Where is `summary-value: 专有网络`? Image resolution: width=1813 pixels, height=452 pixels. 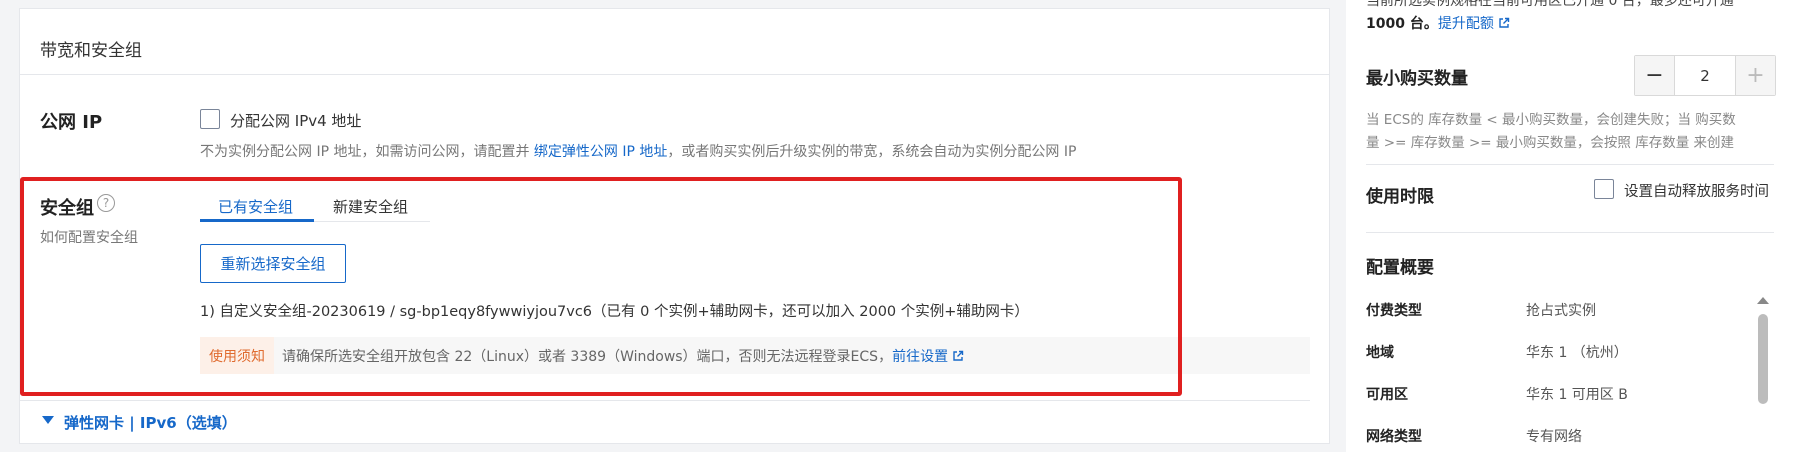 summary-value: 专有网络 is located at coordinates (1554, 437).